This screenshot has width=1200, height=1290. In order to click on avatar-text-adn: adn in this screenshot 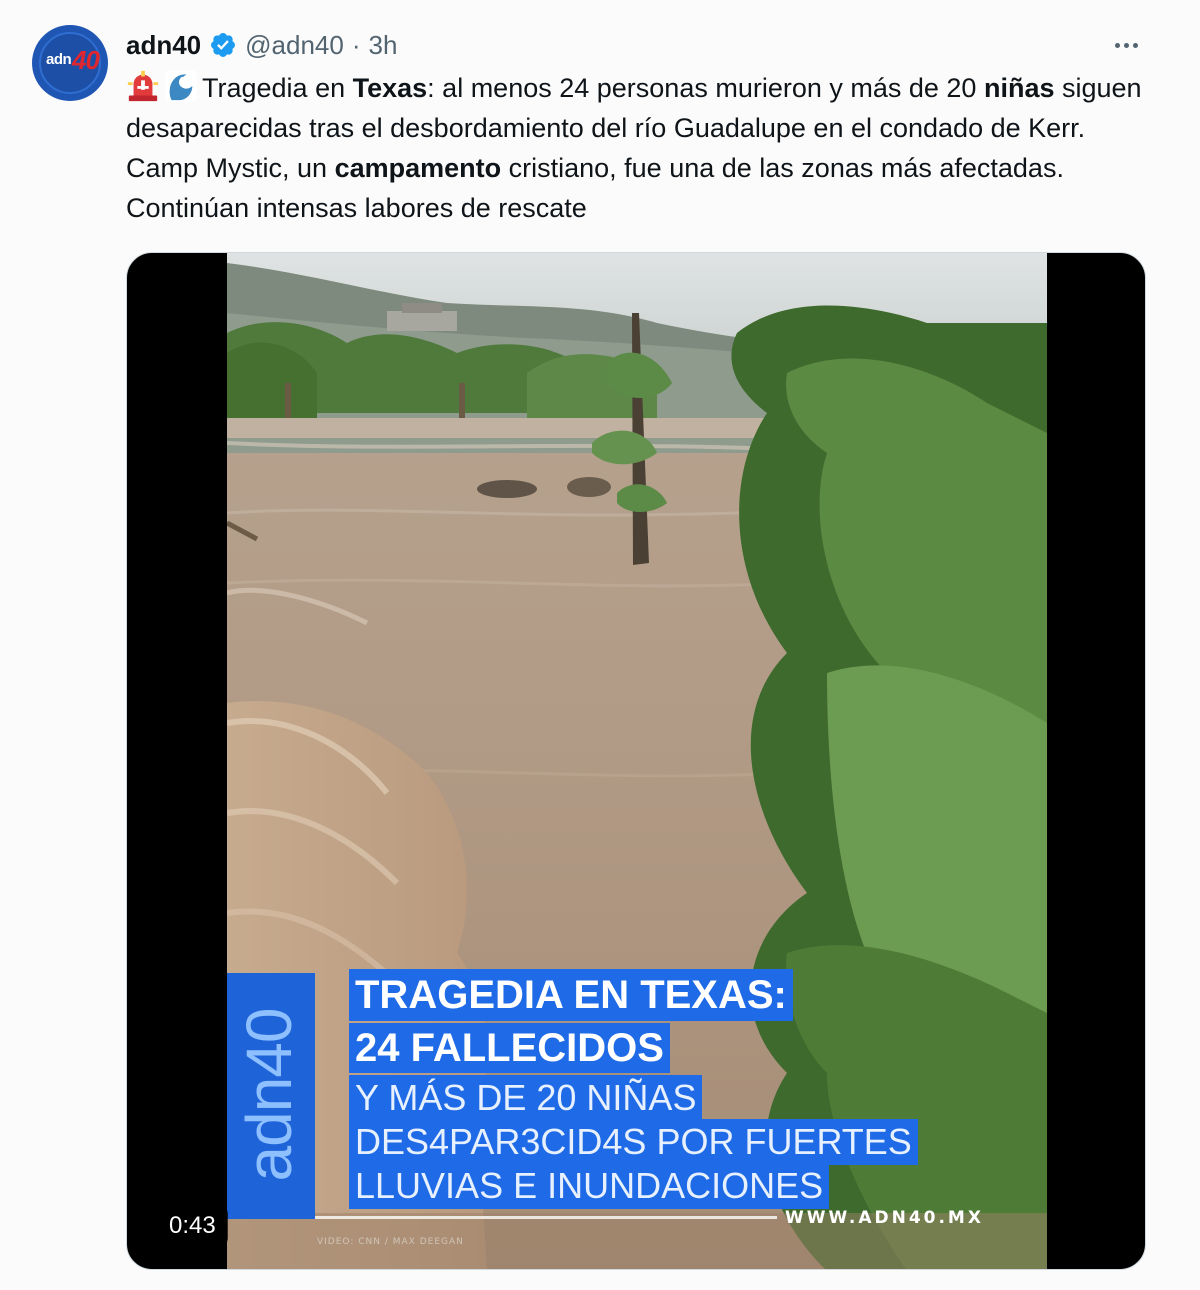, I will do `click(59, 59)`.